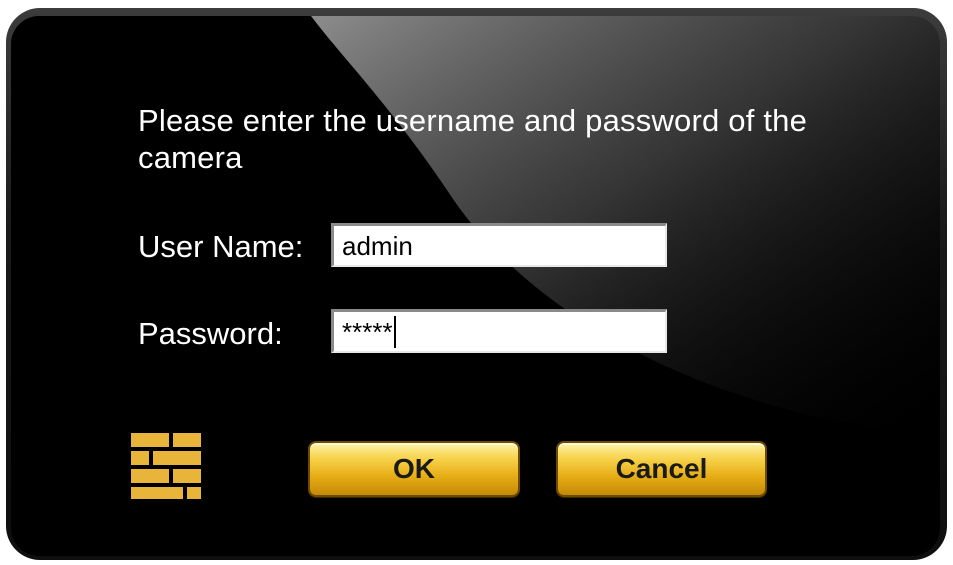 Image resolution: width=953 pixels, height=565 pixels. Describe the element at coordinates (394, 332) in the screenshot. I see `text-caret` at that location.